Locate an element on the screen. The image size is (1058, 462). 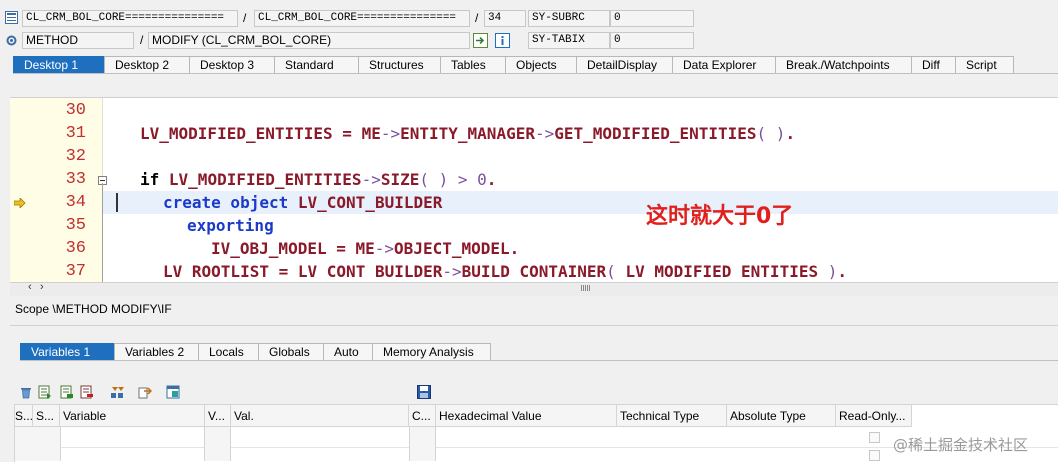
navigate-icon is located at coordinates (480, 40).